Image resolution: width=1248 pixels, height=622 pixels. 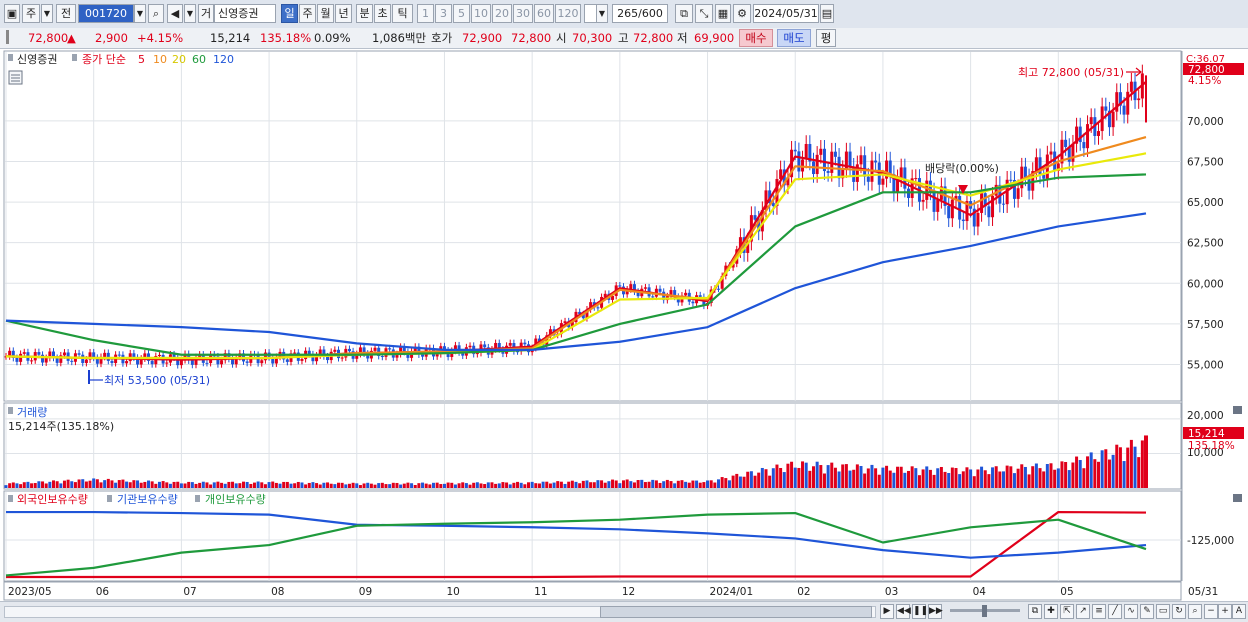 What do you see at coordinates (568, 13) in the screenshot?
I see `interval-120-button: 120` at bounding box center [568, 13].